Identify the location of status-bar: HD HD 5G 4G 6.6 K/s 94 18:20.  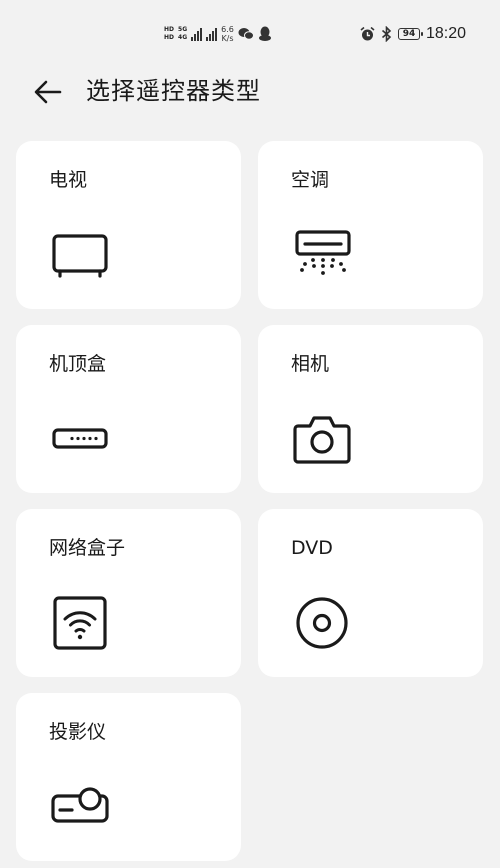
(250, 34).